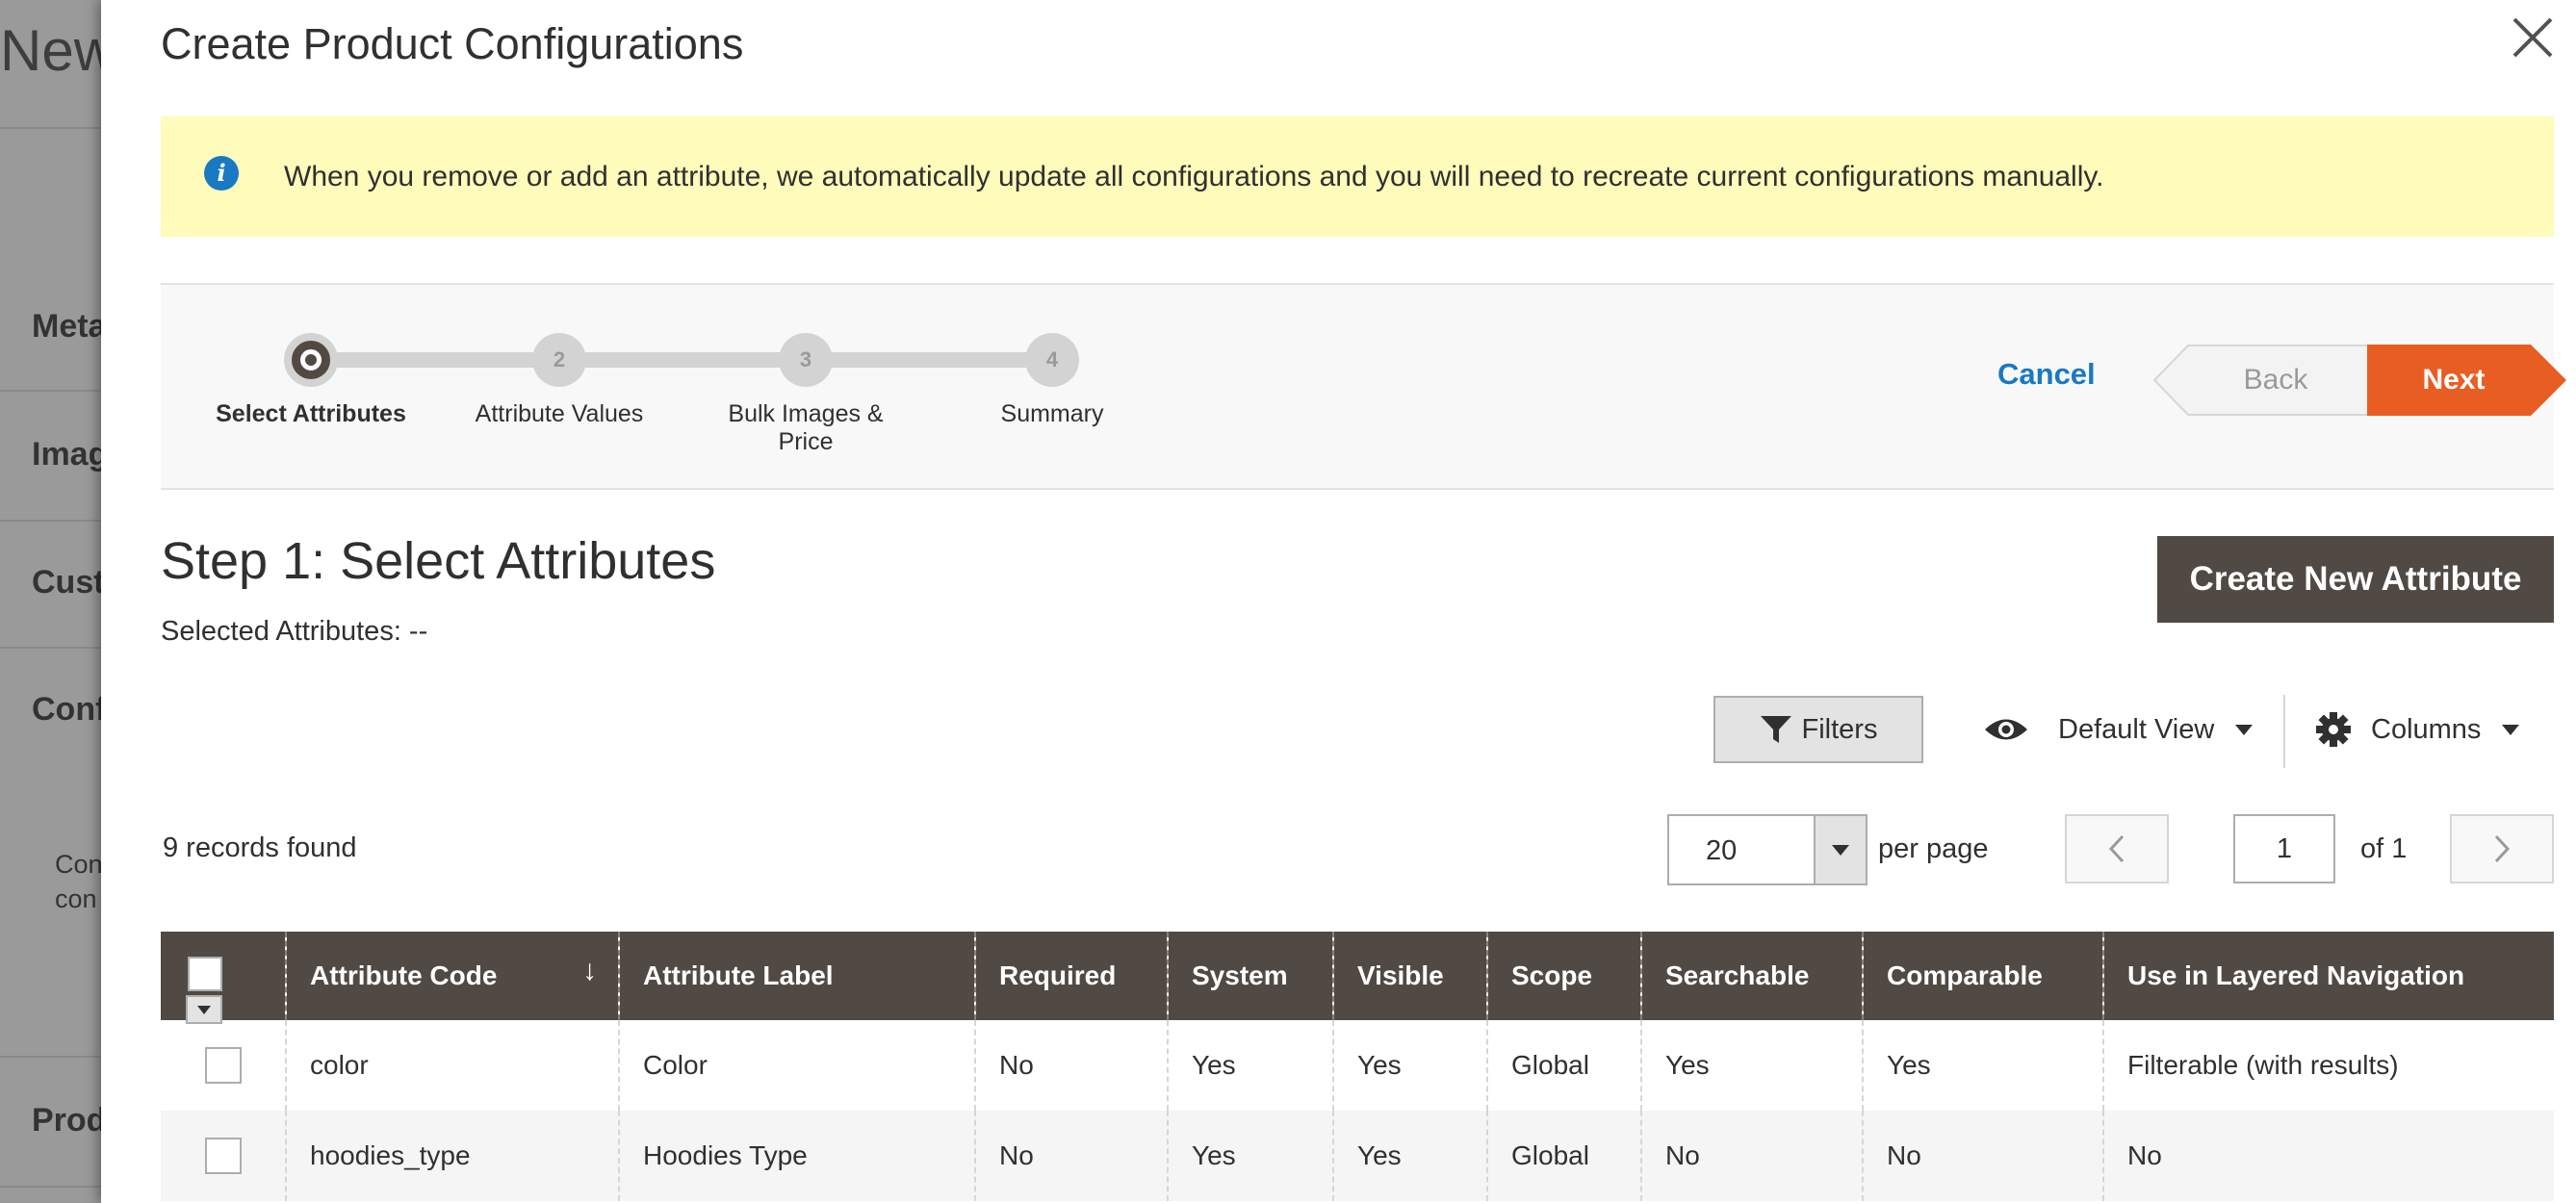 This screenshot has height=1203, width=2576. I want to click on per-page-value: 20, so click(1722, 851).